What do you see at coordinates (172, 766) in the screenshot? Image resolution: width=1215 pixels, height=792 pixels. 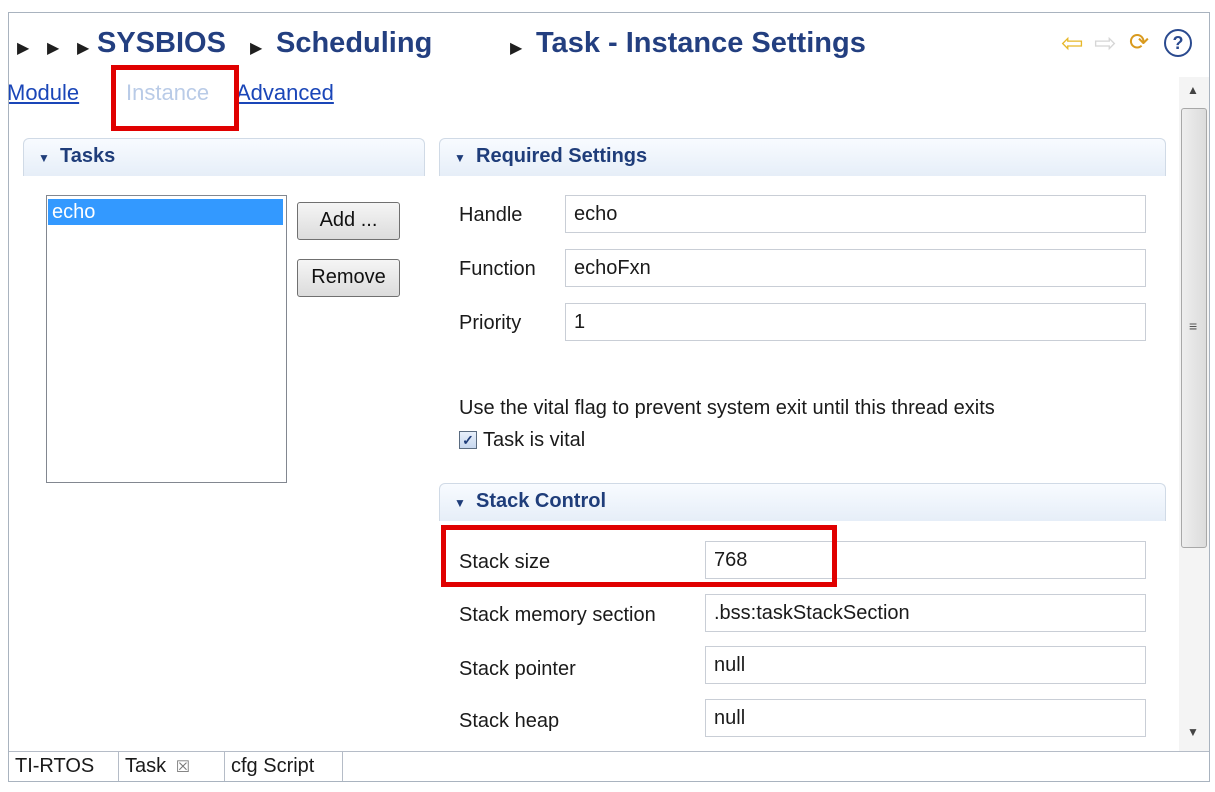 I see `tab-task: Task ☒` at bounding box center [172, 766].